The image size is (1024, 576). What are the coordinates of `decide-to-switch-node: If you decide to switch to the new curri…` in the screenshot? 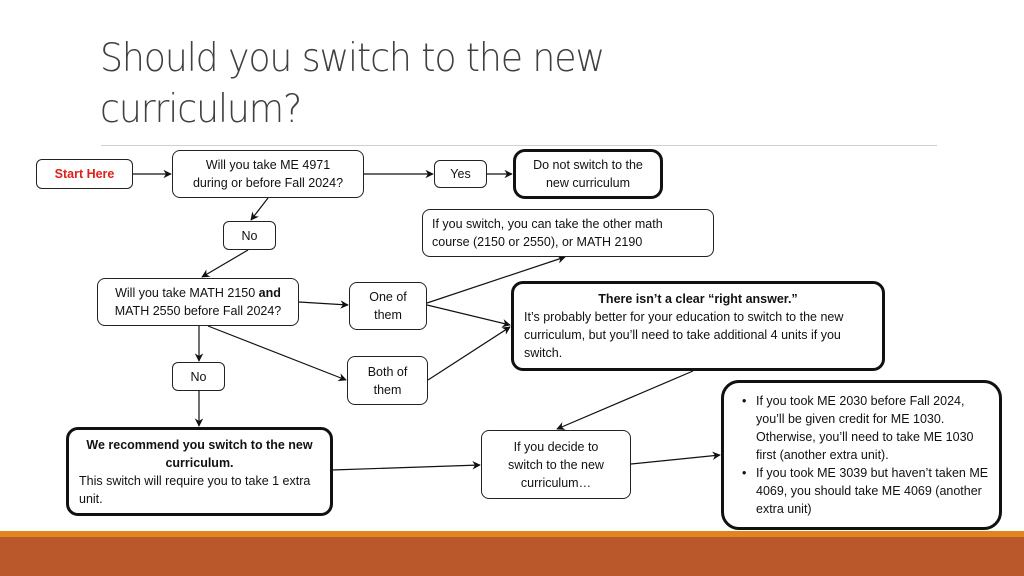 It's located at (556, 464).